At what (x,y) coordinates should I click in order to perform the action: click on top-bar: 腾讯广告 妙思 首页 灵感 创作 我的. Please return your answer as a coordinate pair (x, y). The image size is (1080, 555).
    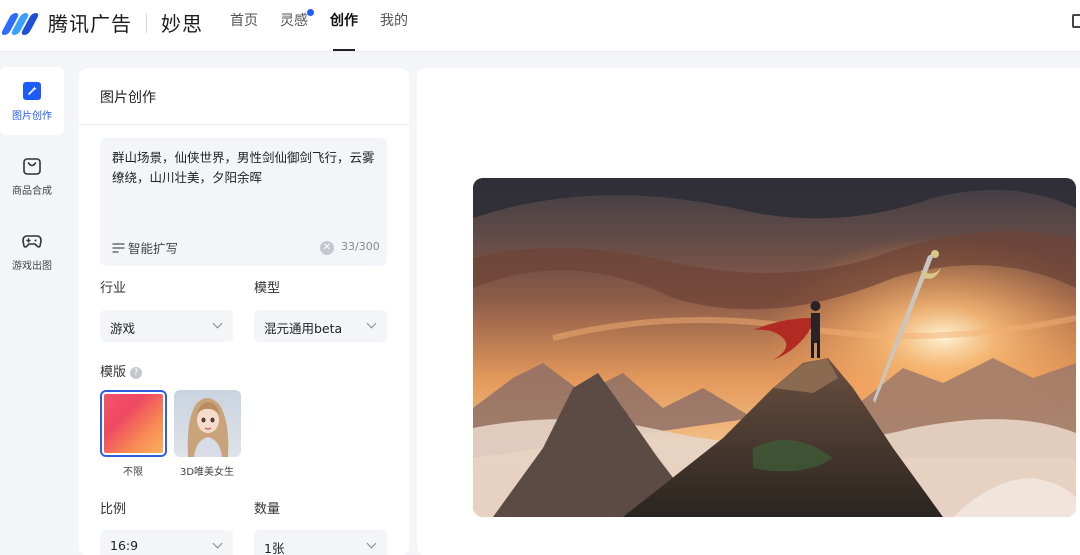
    Looking at the image, I should click on (540, 26).